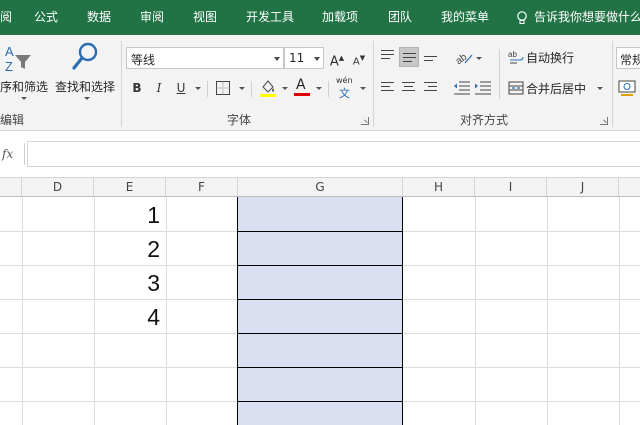  What do you see at coordinates (6, 17) in the screenshot?
I see `tab-page-layout: 阅` at bounding box center [6, 17].